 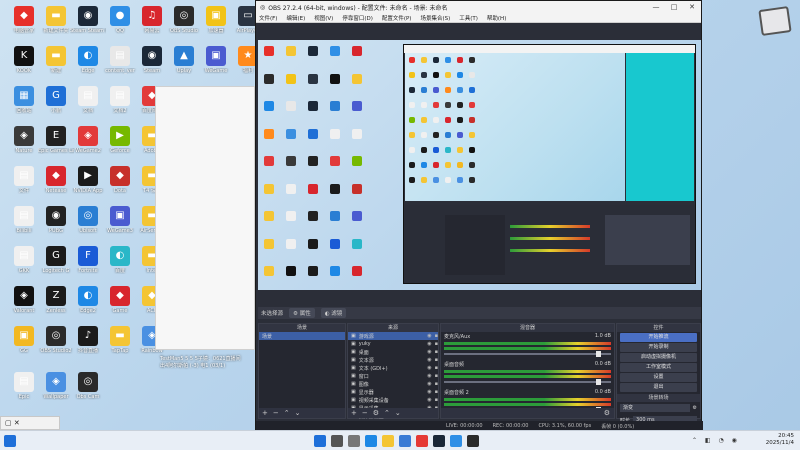 I want to click on taskbar-app-start-icon, so click(x=320, y=441).